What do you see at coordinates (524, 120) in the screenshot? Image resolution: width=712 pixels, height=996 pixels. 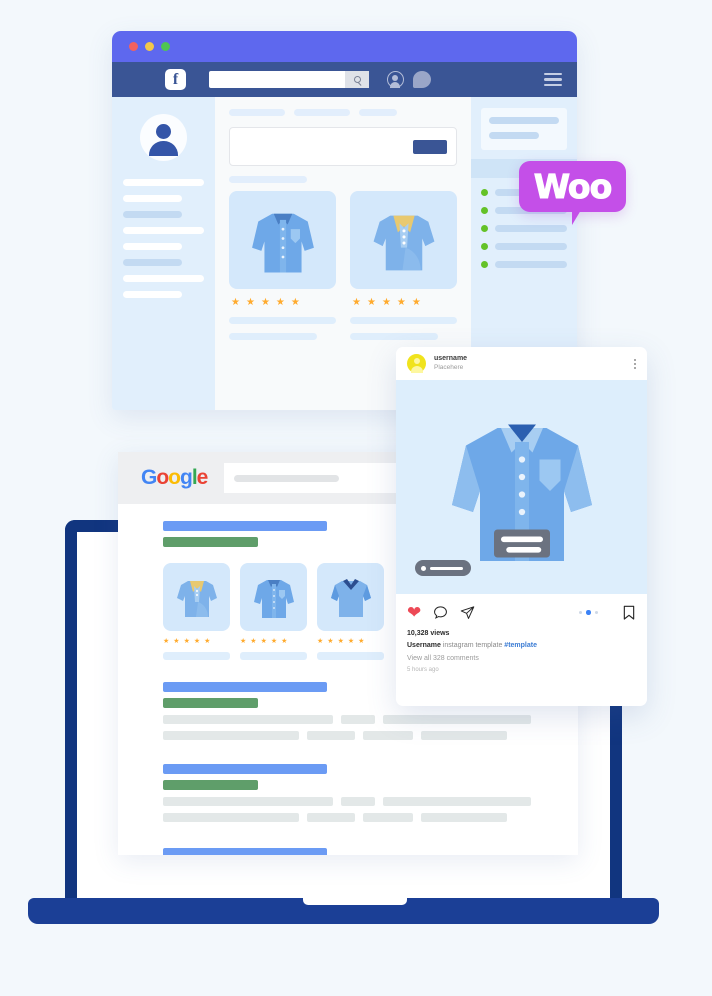 I see `card-line` at bounding box center [524, 120].